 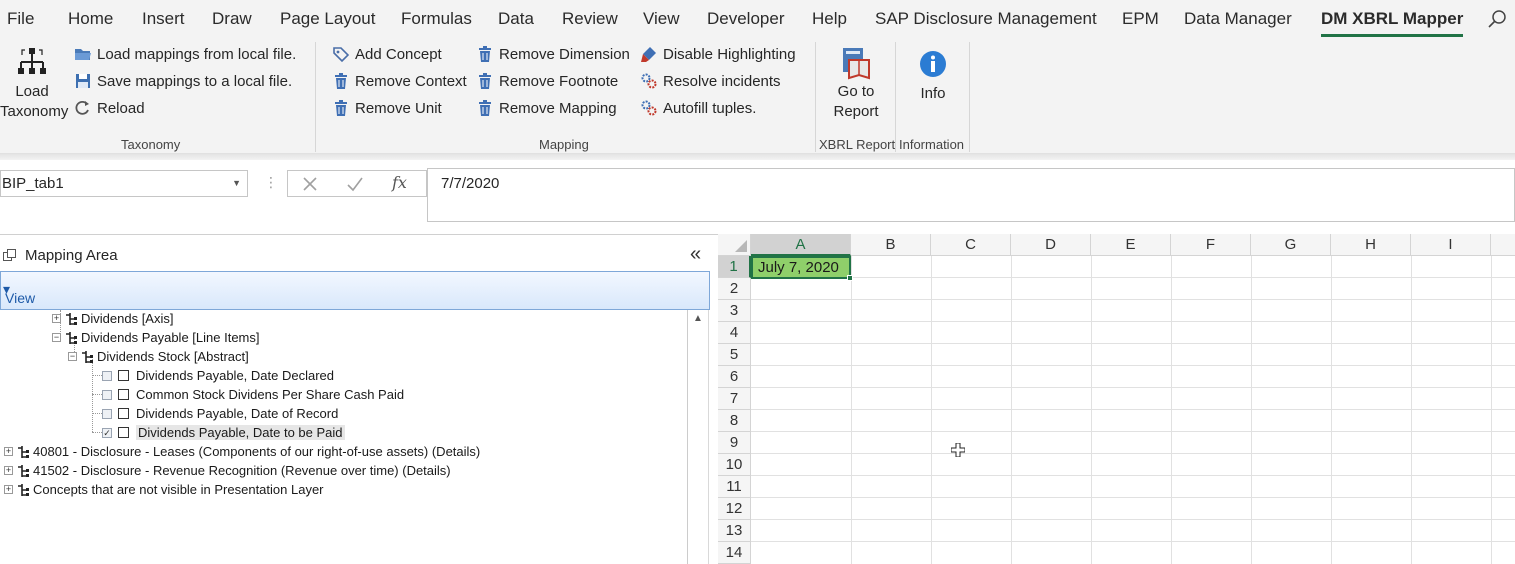 I want to click on tab-formulas: Formulas, so click(x=436, y=19).